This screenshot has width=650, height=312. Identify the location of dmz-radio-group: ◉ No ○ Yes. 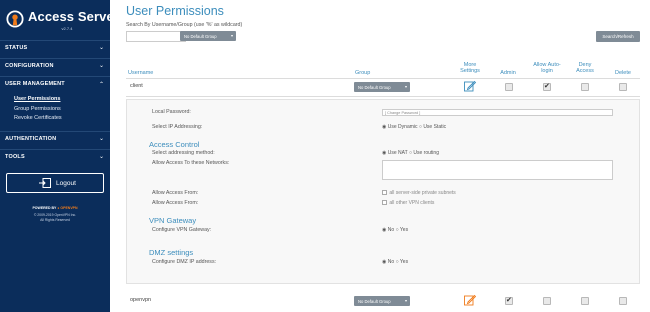
(395, 262).